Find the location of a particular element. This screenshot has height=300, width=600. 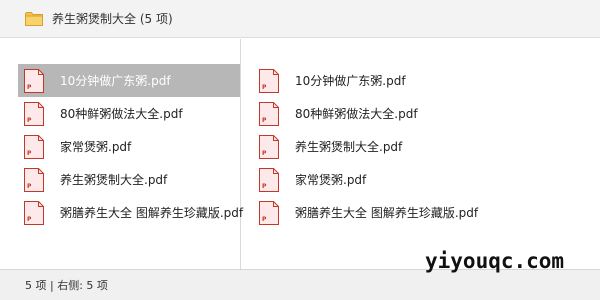

window-title: 养生粥煲制大全 (5 项) is located at coordinates (112, 19).